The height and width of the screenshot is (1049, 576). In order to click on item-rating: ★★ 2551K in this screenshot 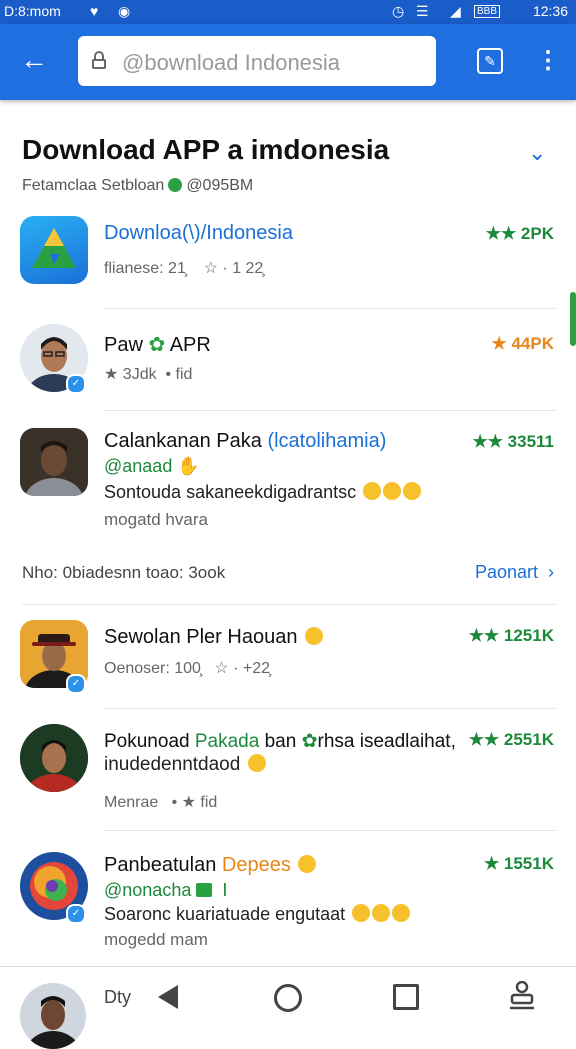, I will do `click(511, 739)`.